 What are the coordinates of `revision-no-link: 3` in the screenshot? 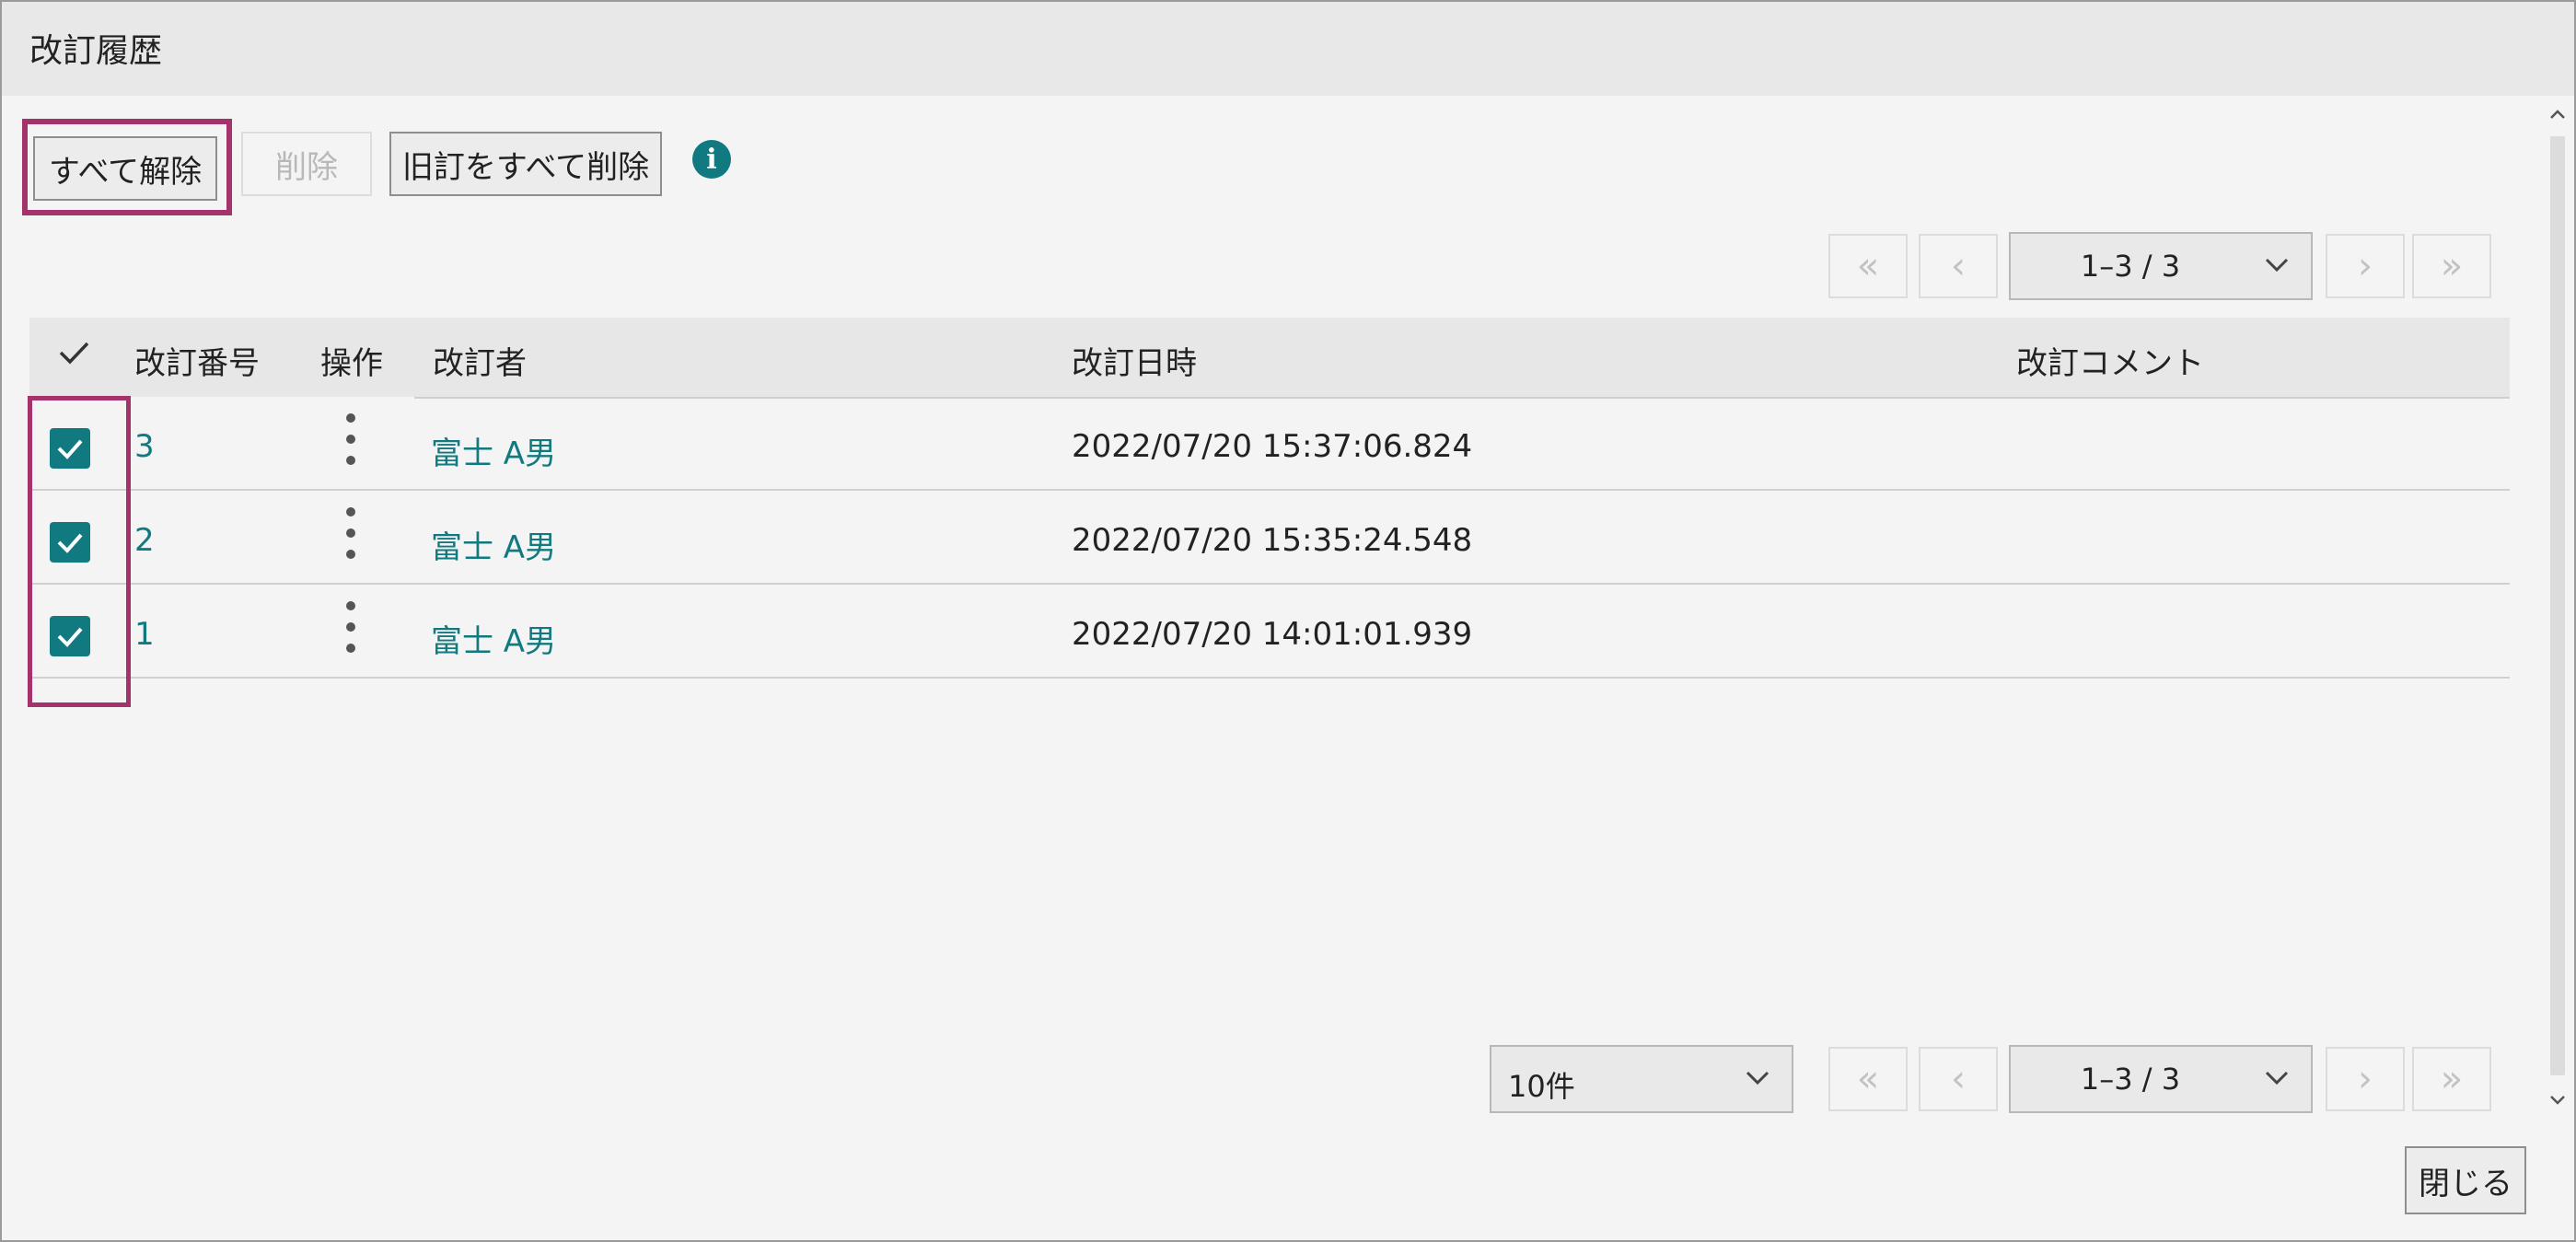 It's located at (144, 446).